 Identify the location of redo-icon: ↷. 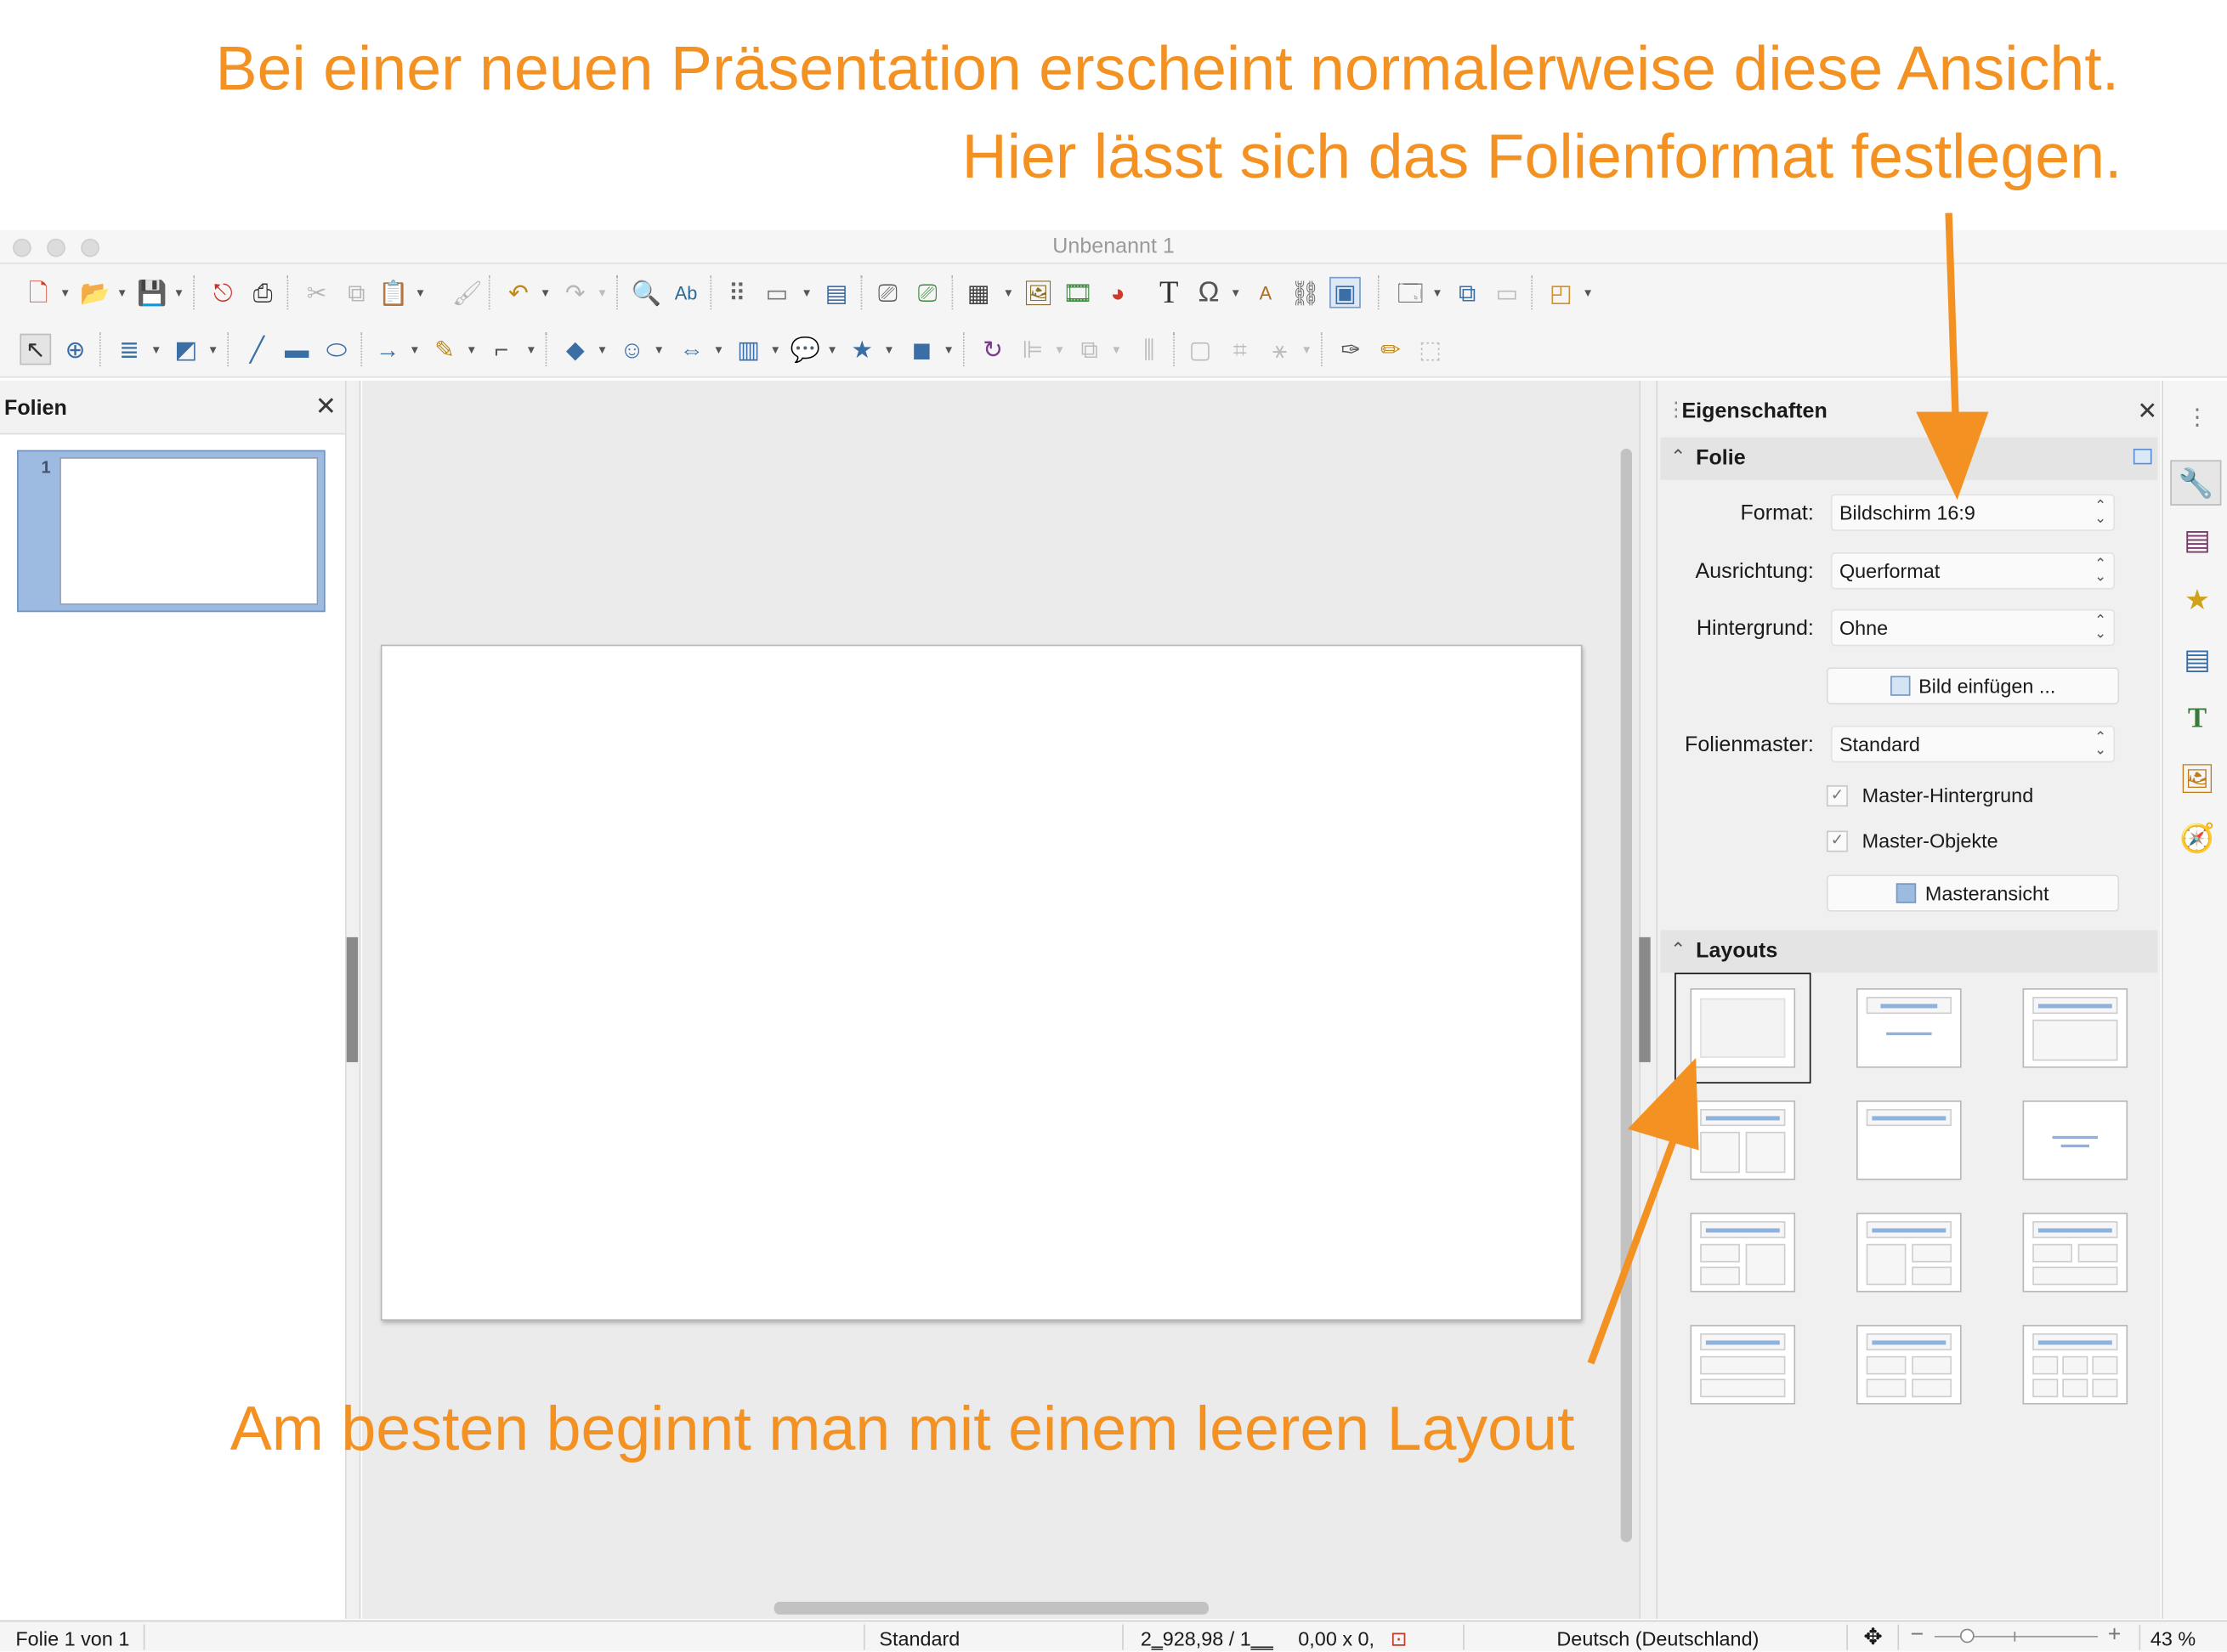
(575, 292).